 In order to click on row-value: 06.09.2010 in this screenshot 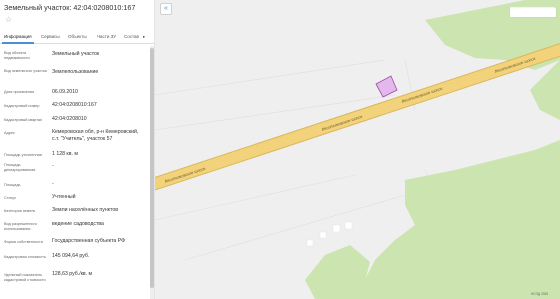, I will do `click(65, 92)`.